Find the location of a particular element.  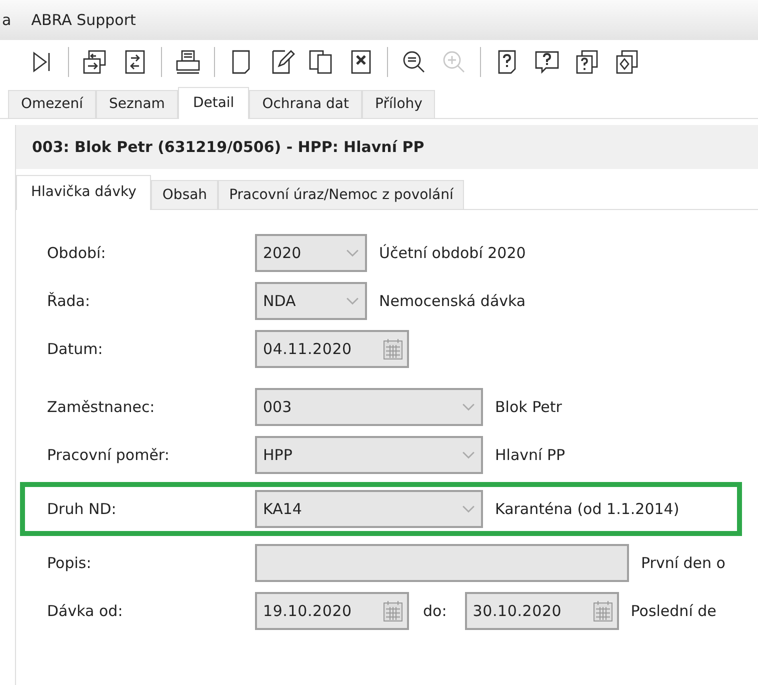

tab: Hlavička dávky is located at coordinates (84, 192).